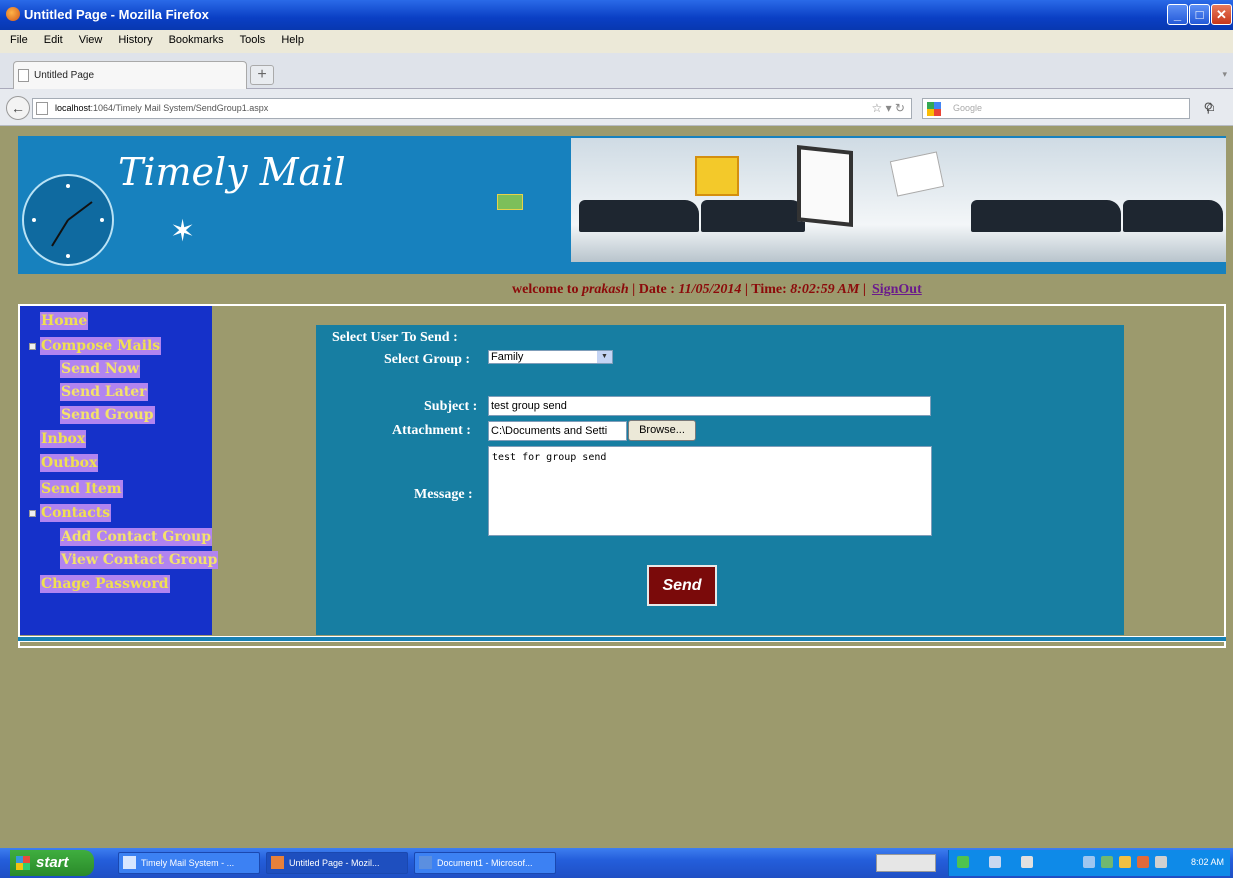  Describe the element at coordinates (616, 71) in the screenshot. I see `tab-strip: Untitled Page + ▾` at that location.